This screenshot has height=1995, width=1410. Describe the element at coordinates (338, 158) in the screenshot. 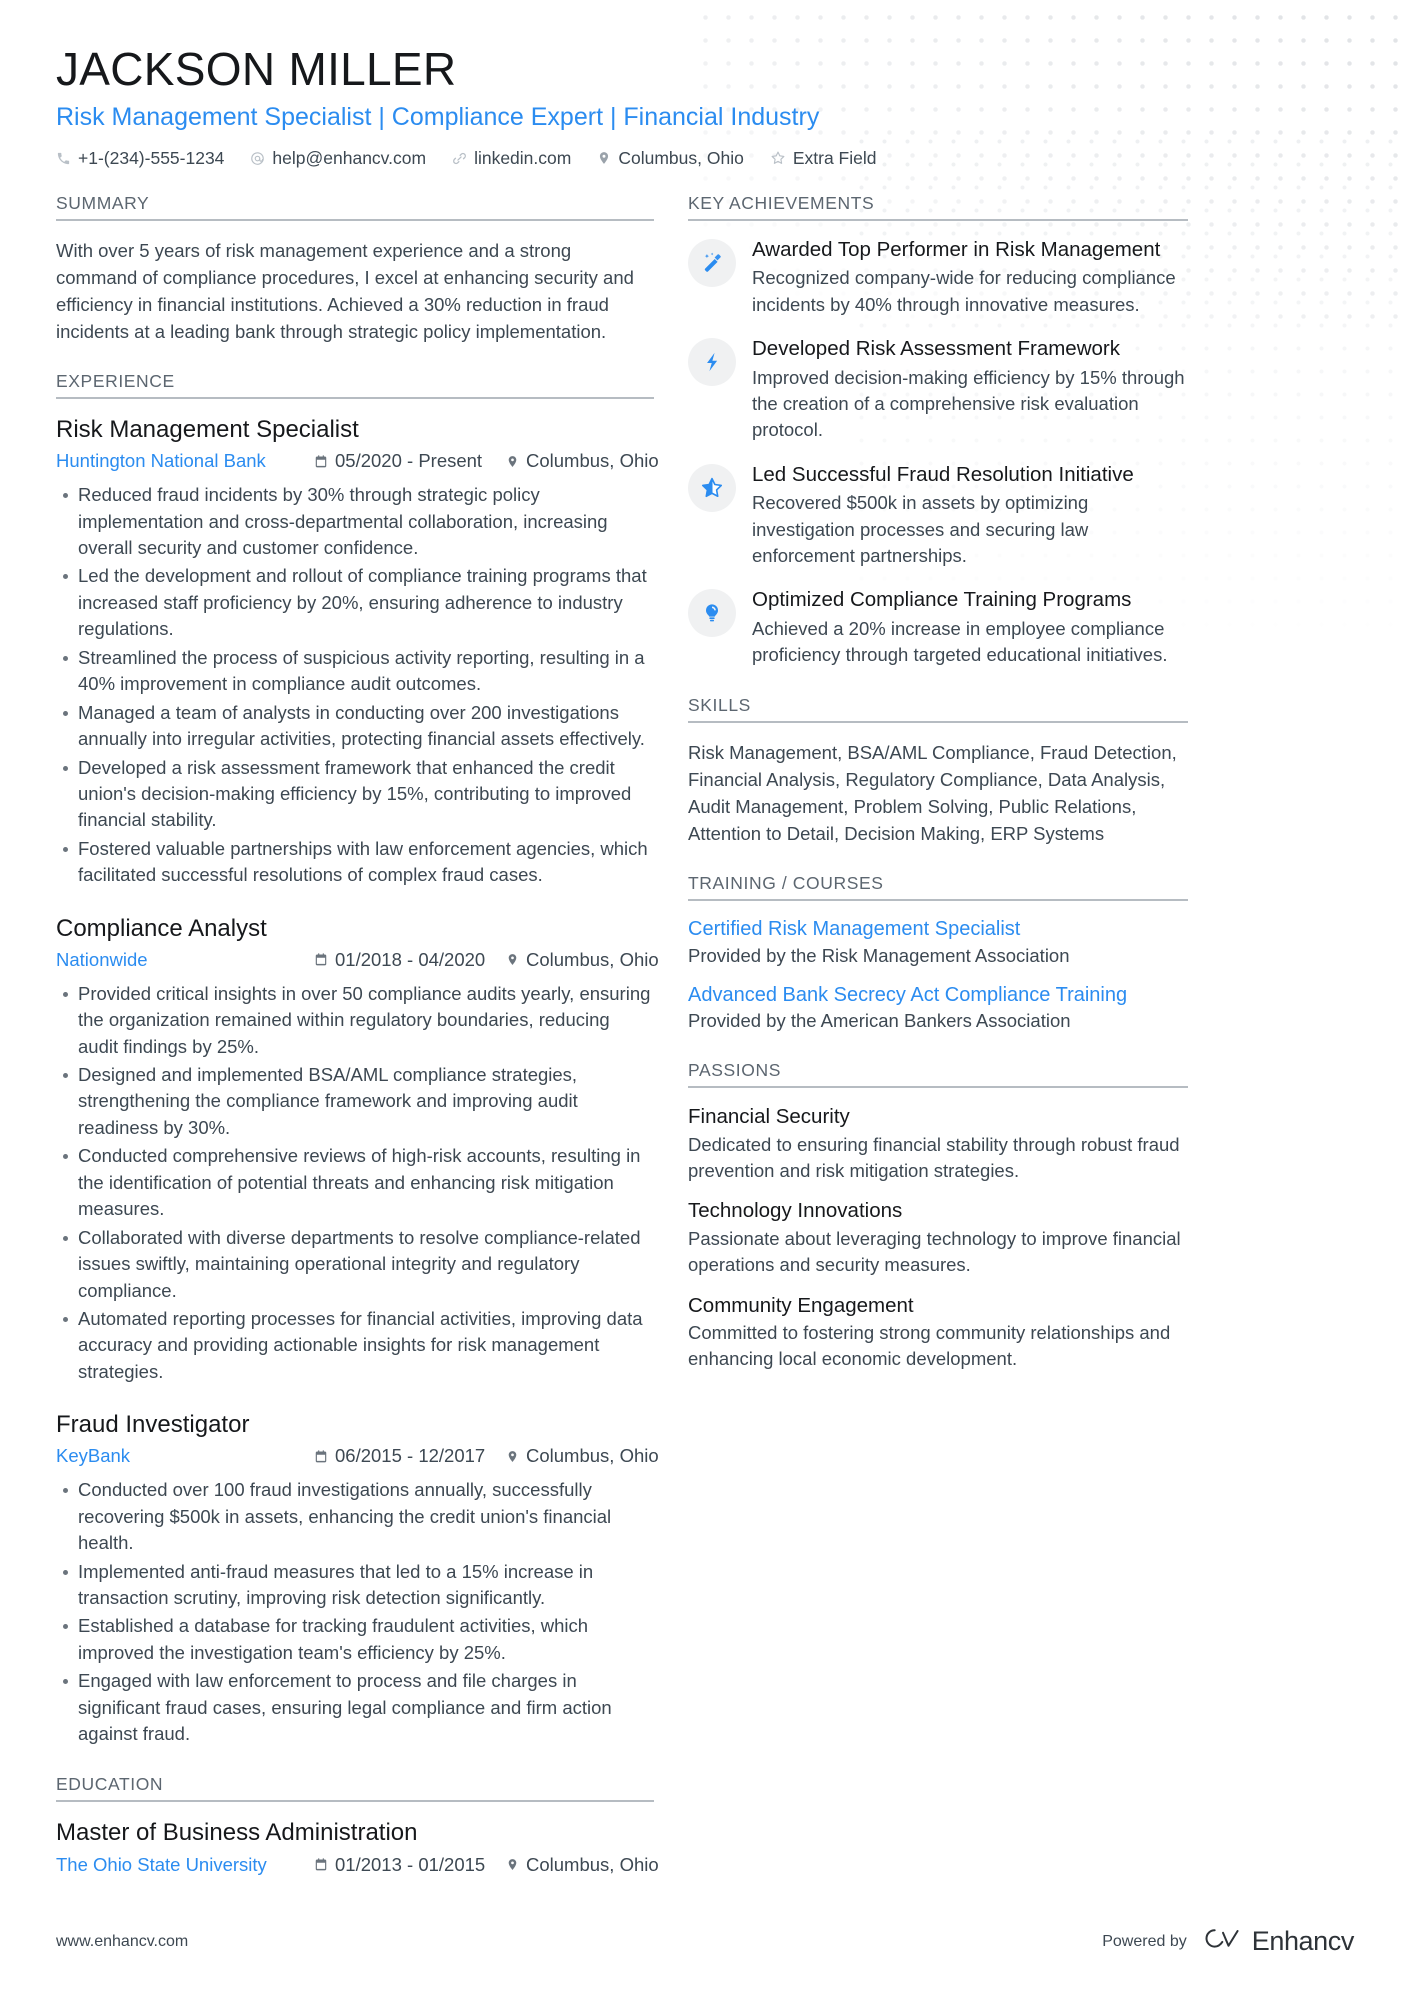

I see `contact-email: help@enhancv.com` at that location.